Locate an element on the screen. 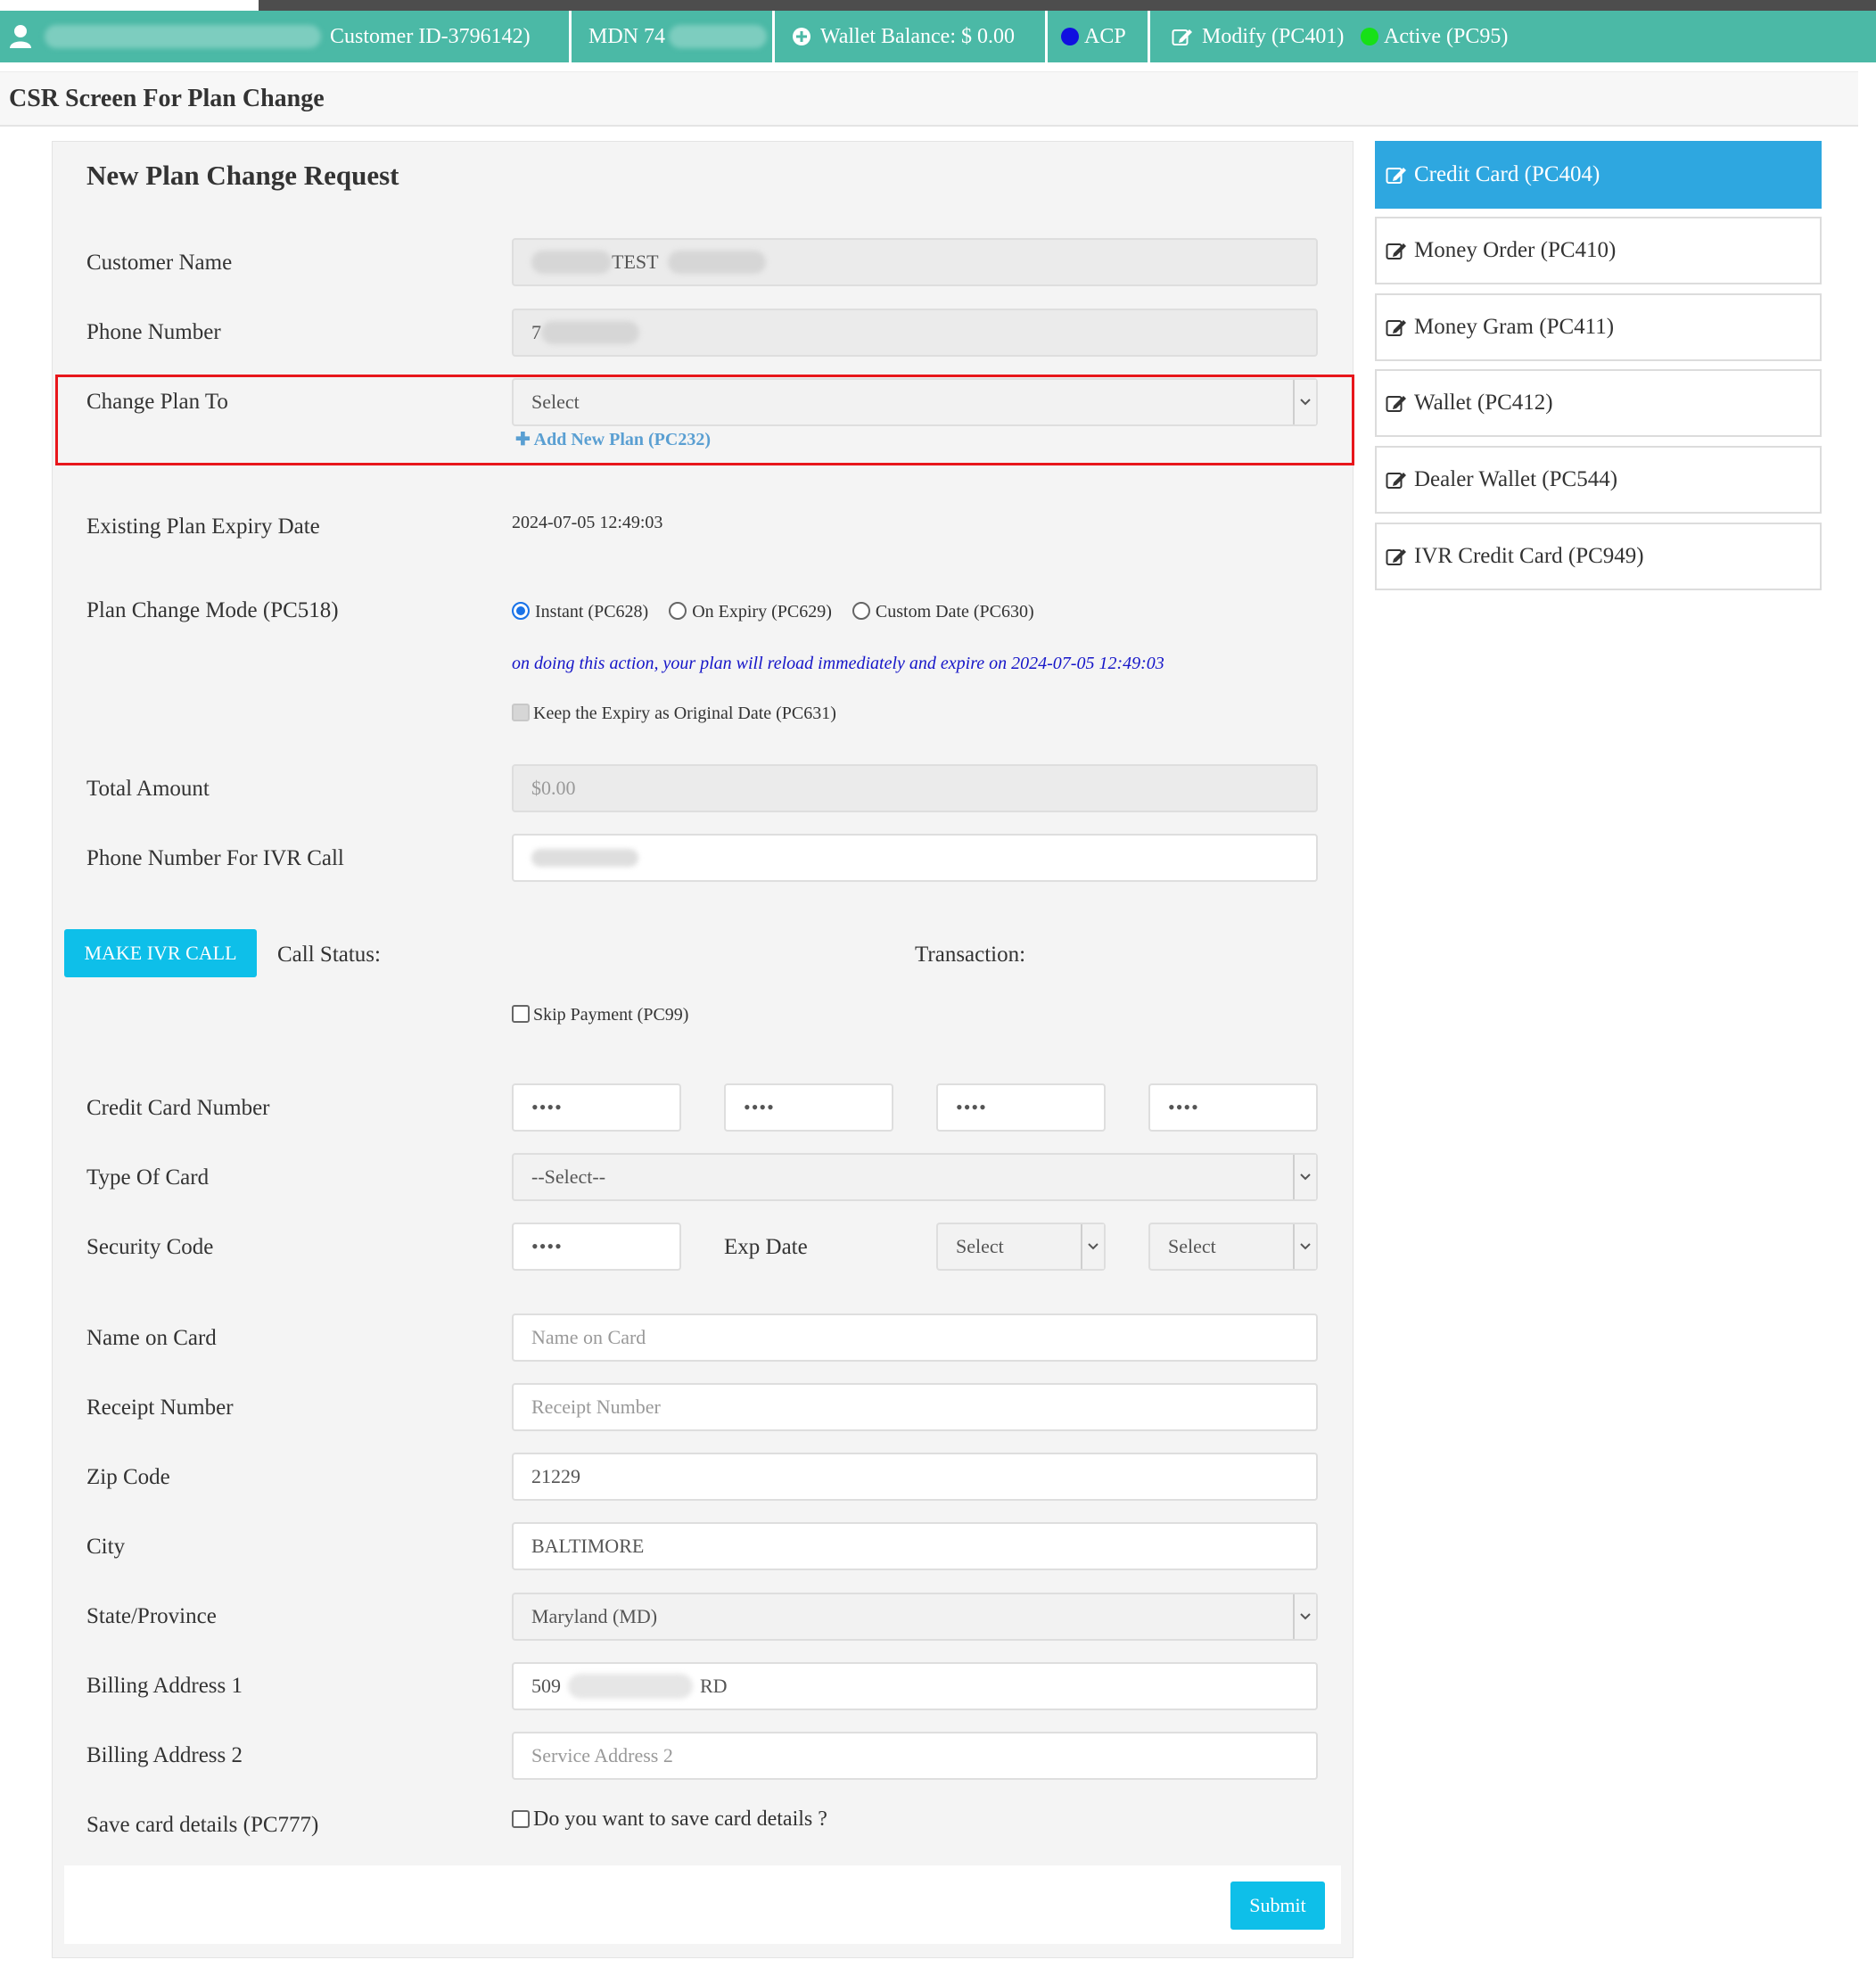  total-amount-label: Total Amount is located at coordinates (148, 789).